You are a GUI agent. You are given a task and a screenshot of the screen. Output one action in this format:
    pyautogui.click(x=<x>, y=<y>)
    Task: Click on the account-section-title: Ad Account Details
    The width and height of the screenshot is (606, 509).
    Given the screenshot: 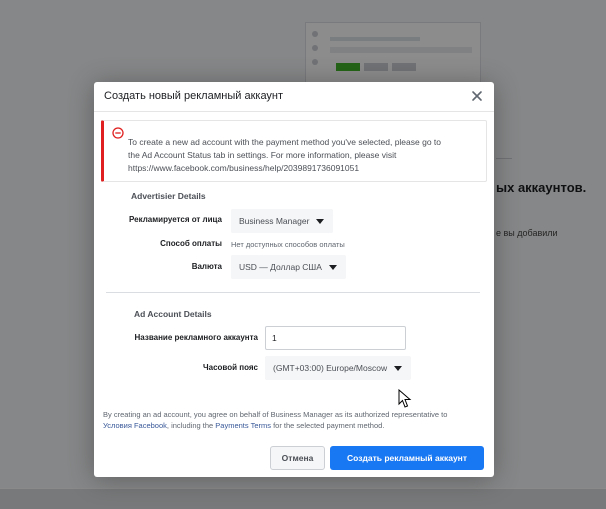 What is the action you would take?
    pyautogui.click(x=173, y=314)
    